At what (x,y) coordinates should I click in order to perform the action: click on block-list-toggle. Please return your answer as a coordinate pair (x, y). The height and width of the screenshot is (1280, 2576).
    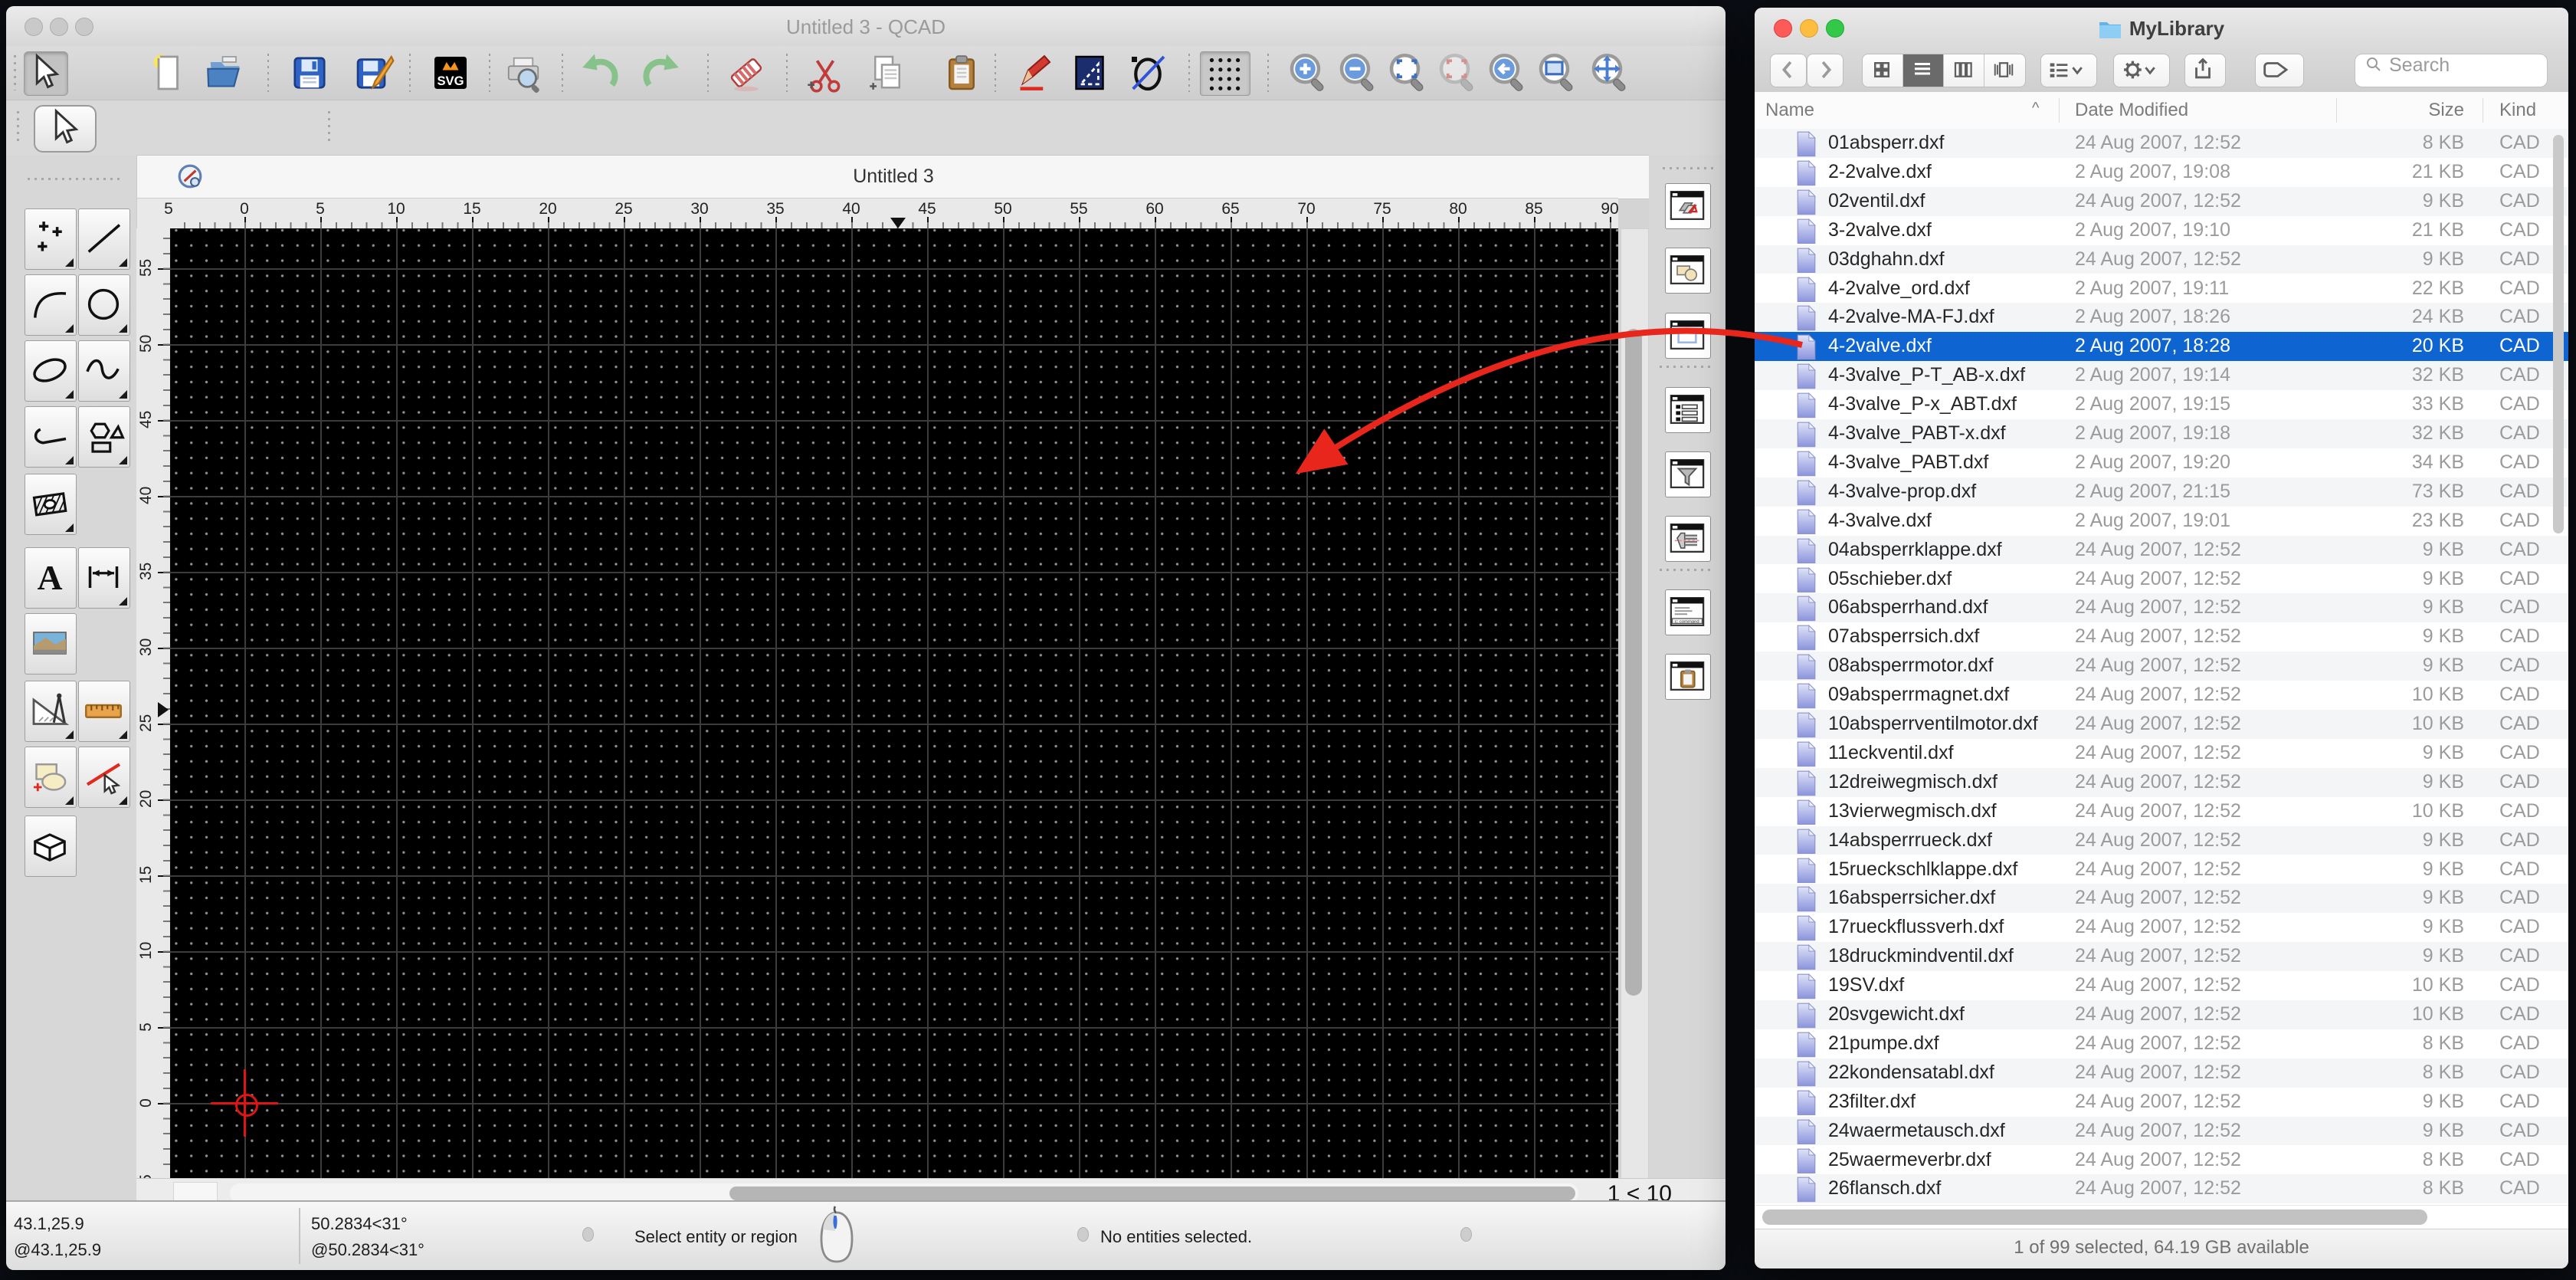
    Looking at the image, I should click on (1688, 271).